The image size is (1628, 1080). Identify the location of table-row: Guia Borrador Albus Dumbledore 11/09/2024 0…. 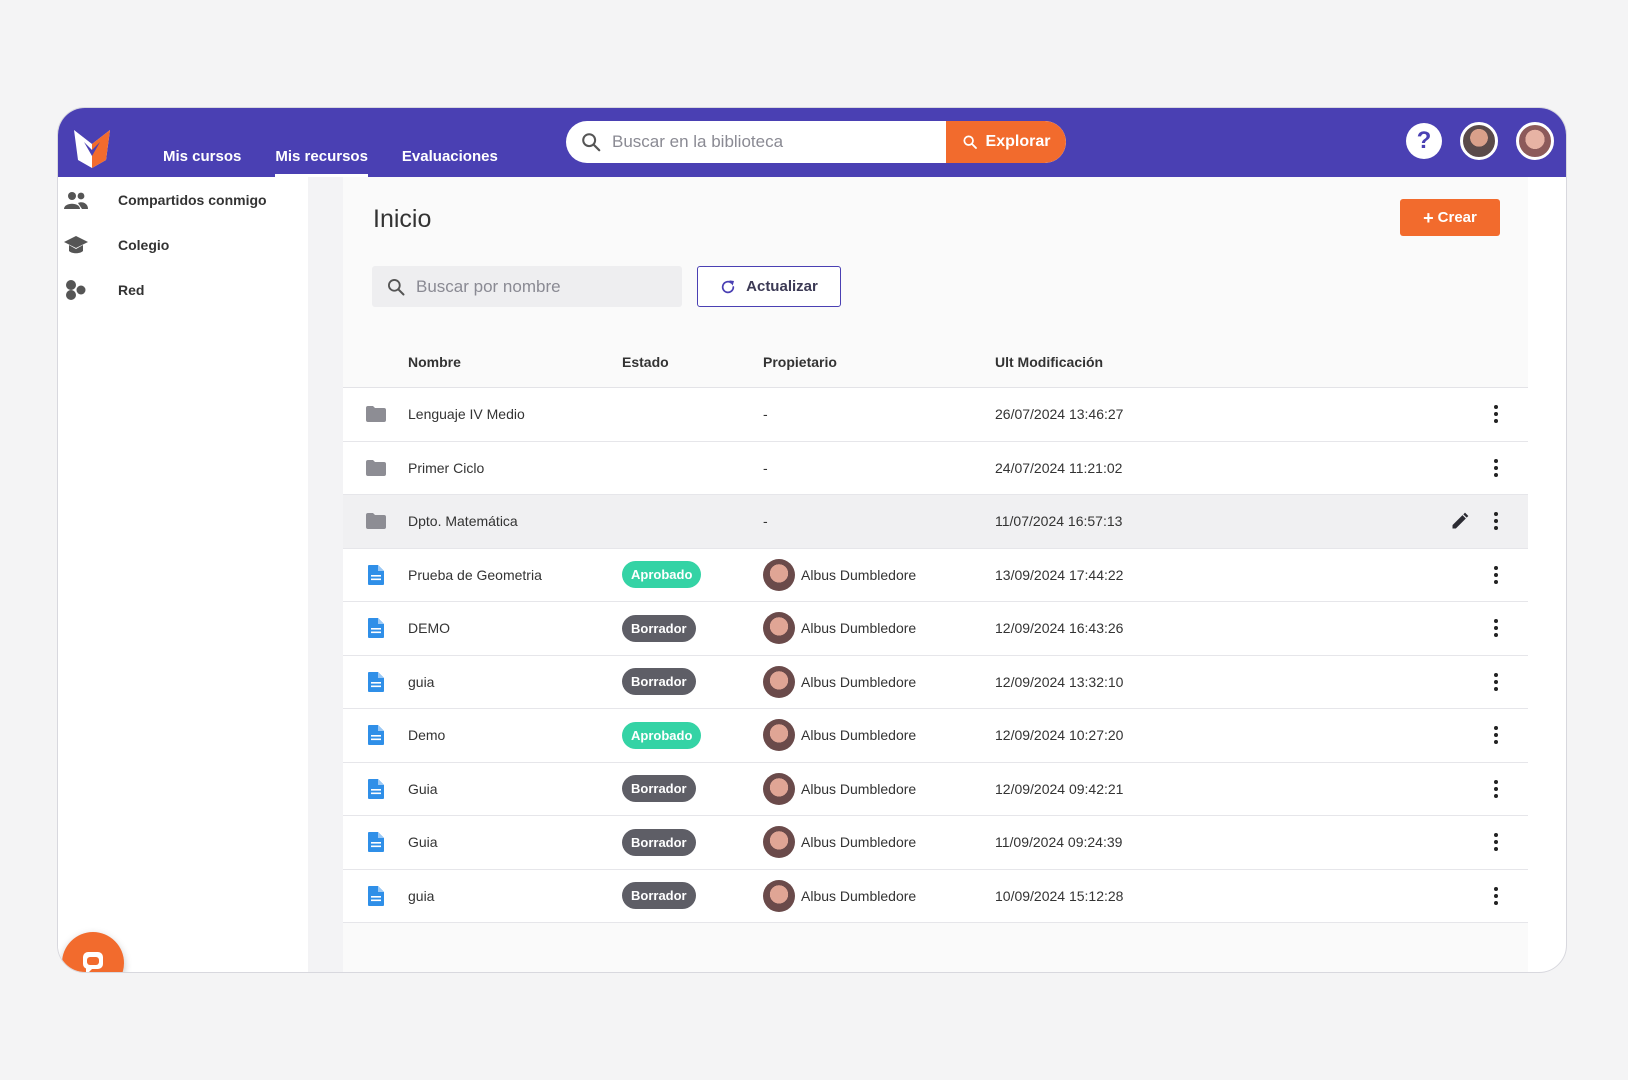
(935, 843).